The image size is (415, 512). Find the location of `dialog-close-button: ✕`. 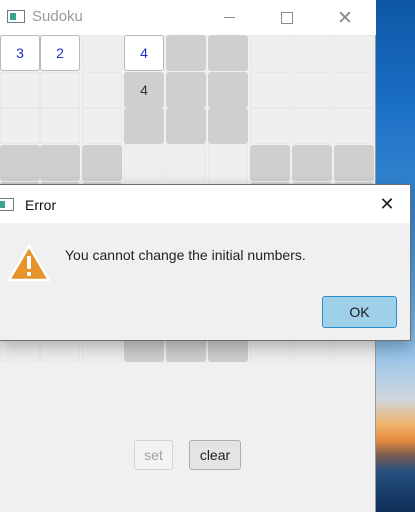

dialog-close-button: ✕ is located at coordinates (387, 204).